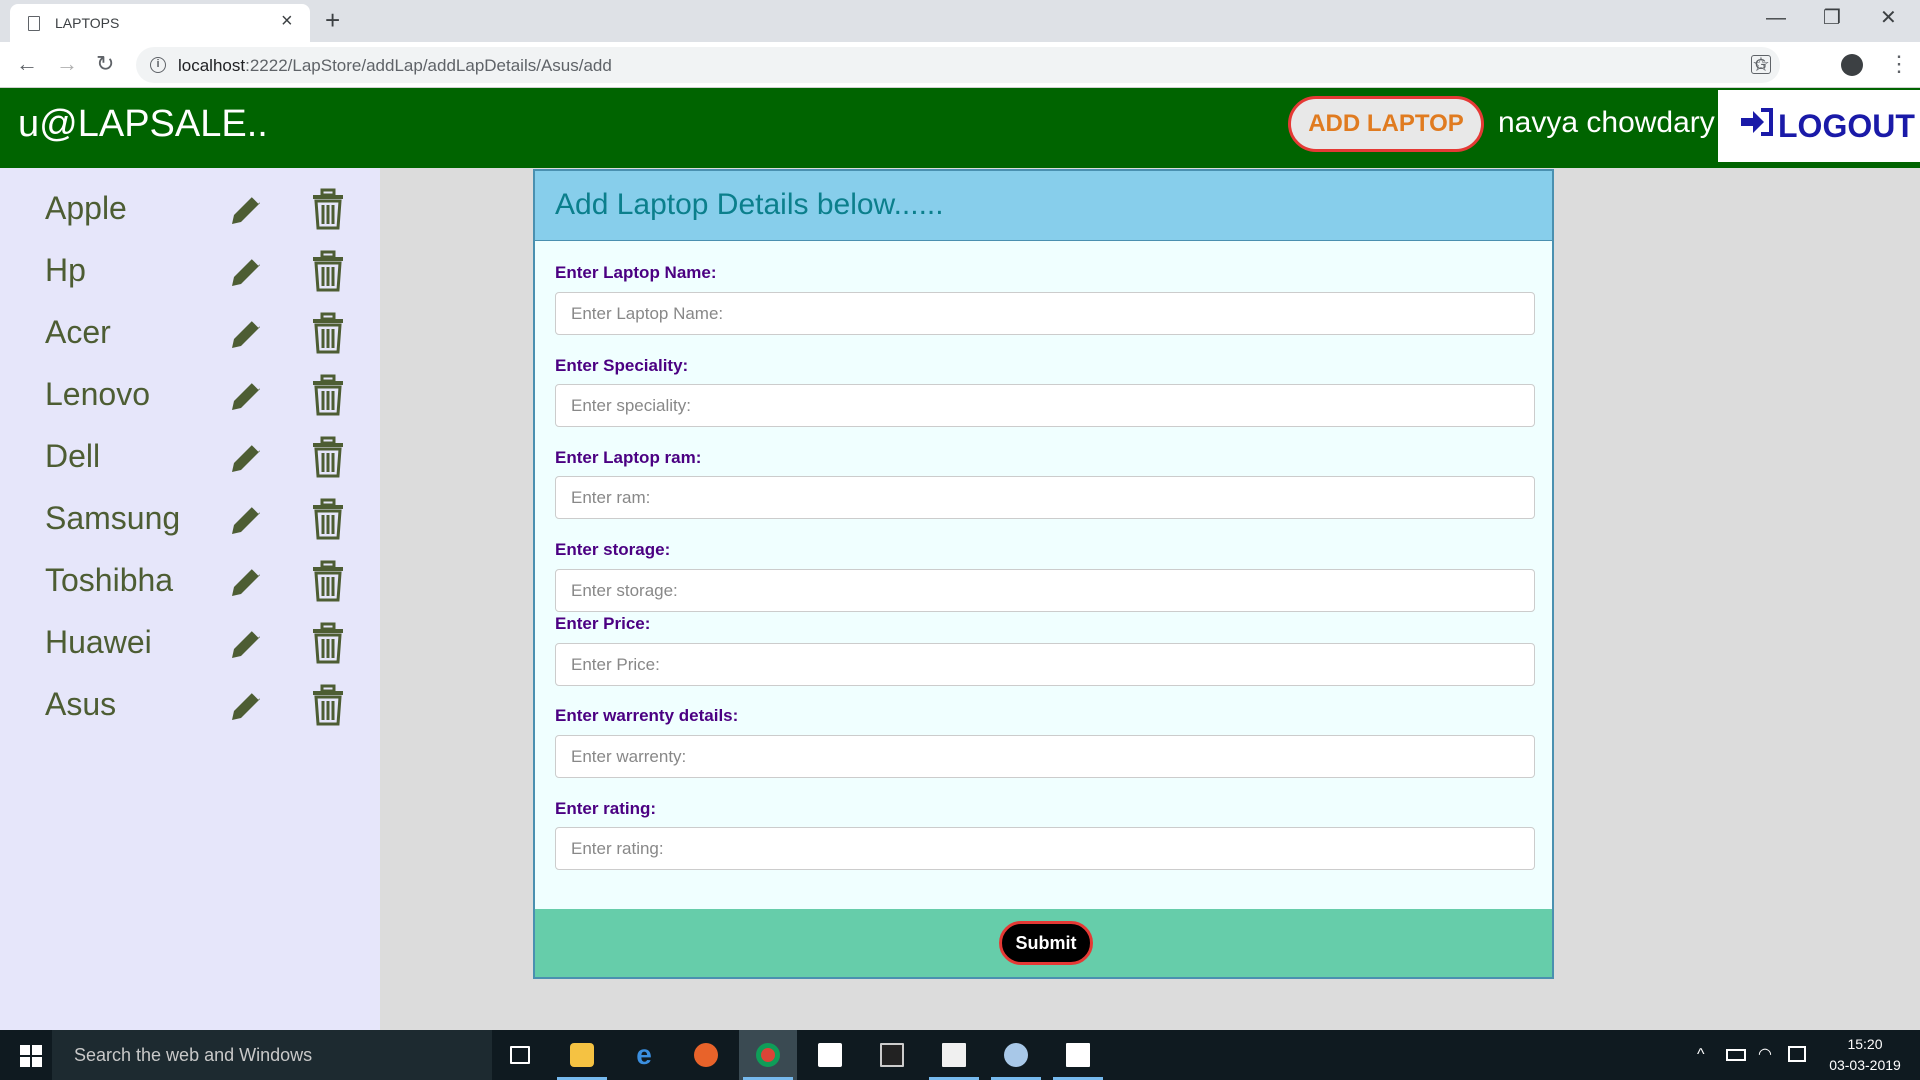 The image size is (1920, 1080). I want to click on add-laptop-button: ADD LAPTOP, so click(1386, 124).